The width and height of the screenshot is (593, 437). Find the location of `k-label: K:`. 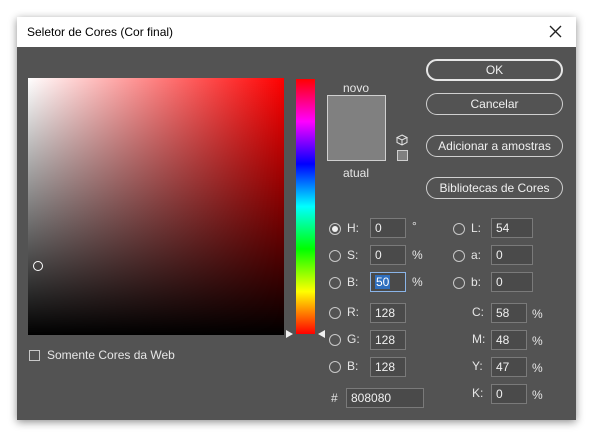

k-label: K: is located at coordinates (478, 393).